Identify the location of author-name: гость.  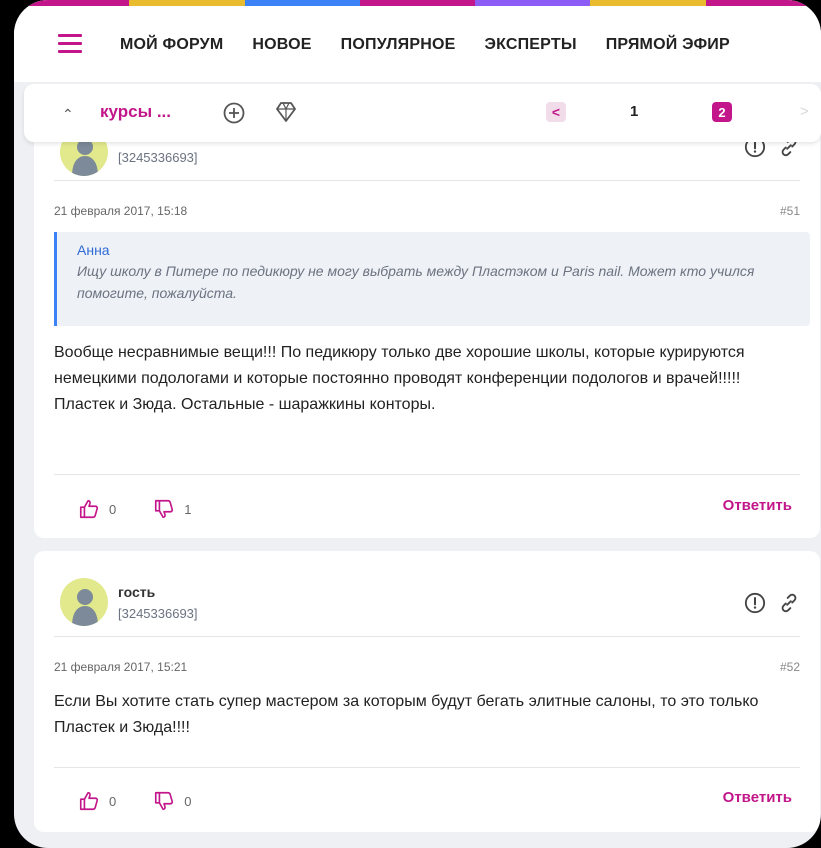
(136, 592).